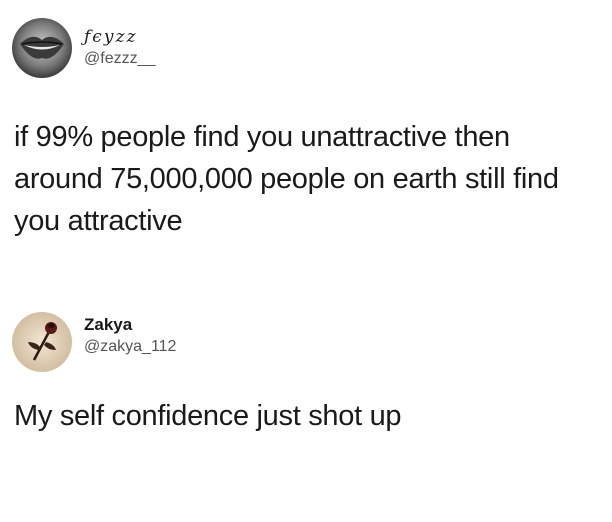 Image resolution: width=612 pixels, height=522 pixels. I want to click on user-handle: @fezzz__, so click(119, 59).